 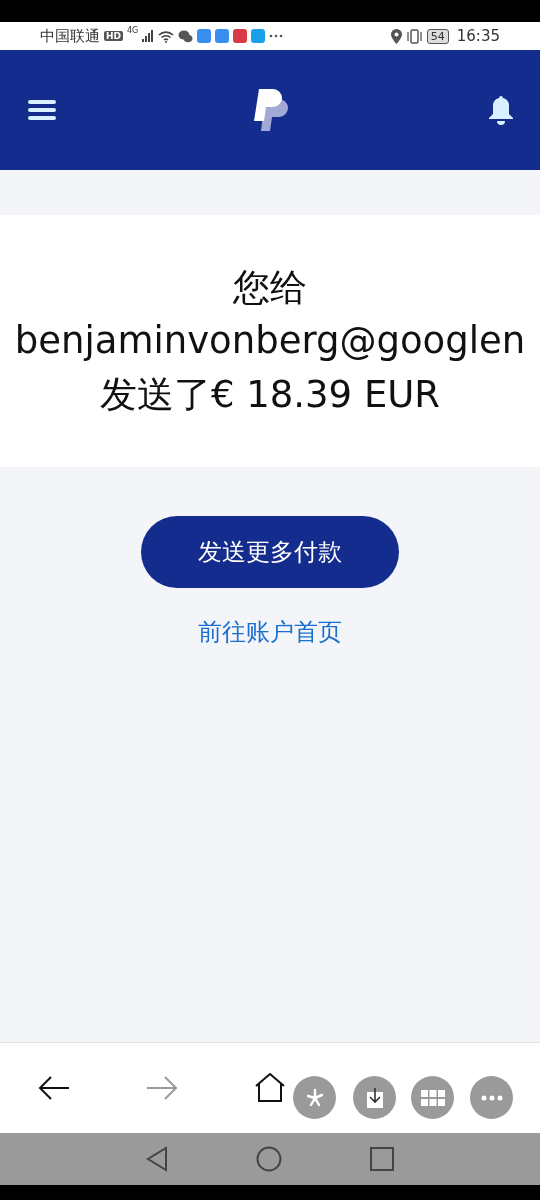 I want to click on home-nav-icon, so click(x=269, y=1159).